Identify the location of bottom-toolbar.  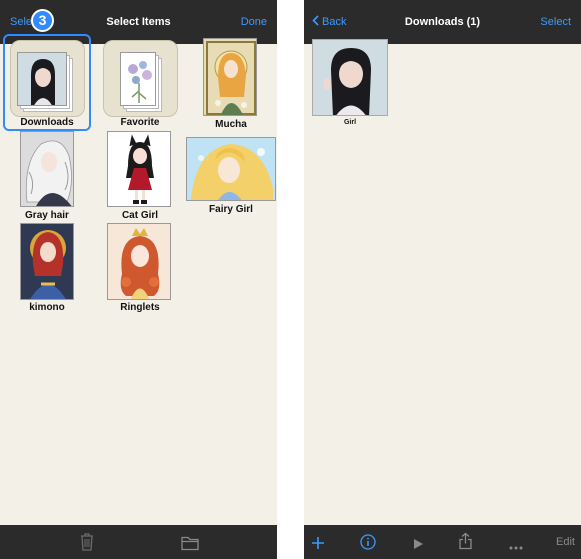
(138, 542).